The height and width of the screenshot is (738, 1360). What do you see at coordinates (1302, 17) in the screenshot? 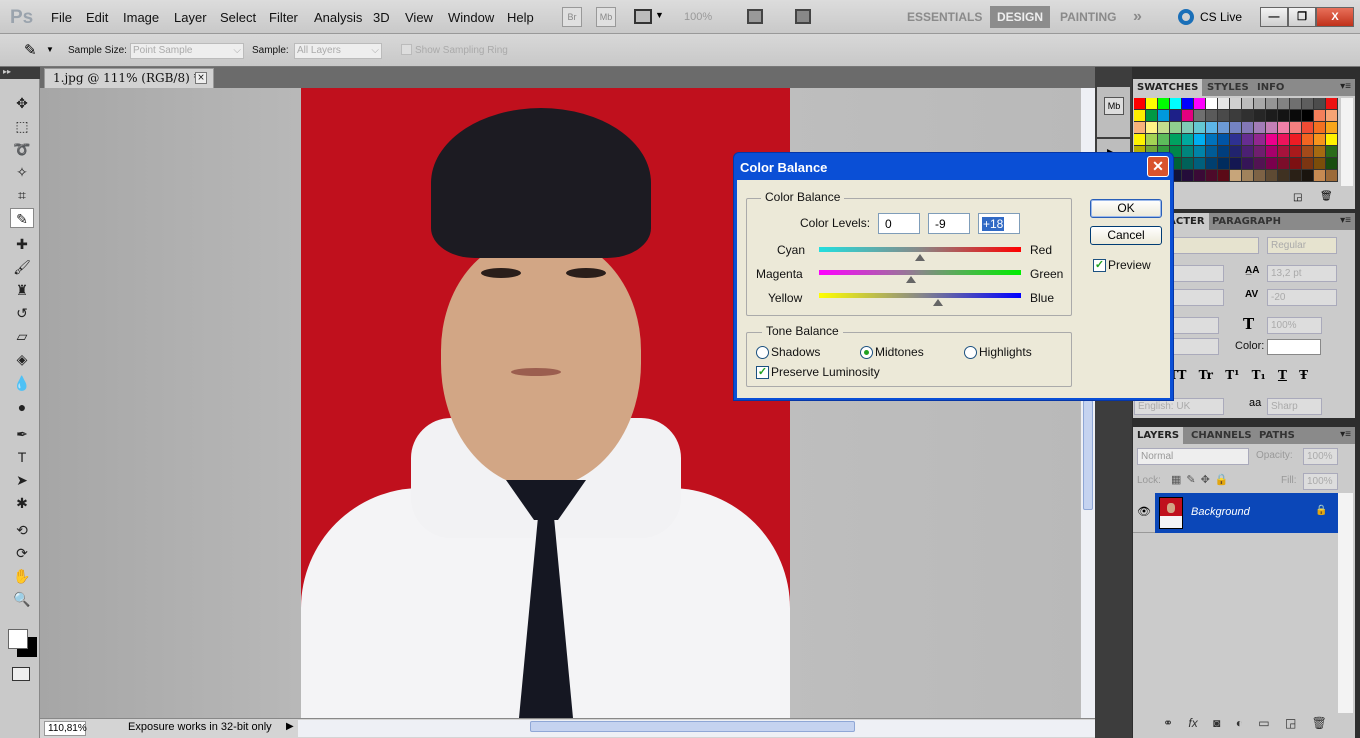
I see `restore-button: ❐` at bounding box center [1302, 17].